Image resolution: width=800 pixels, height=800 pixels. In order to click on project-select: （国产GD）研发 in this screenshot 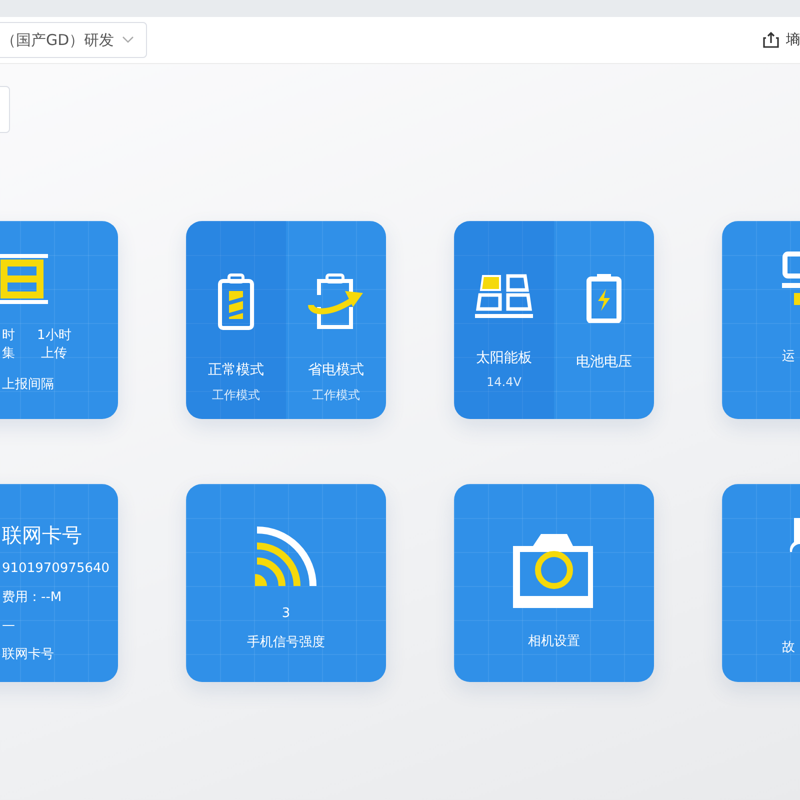, I will do `click(74, 40)`.